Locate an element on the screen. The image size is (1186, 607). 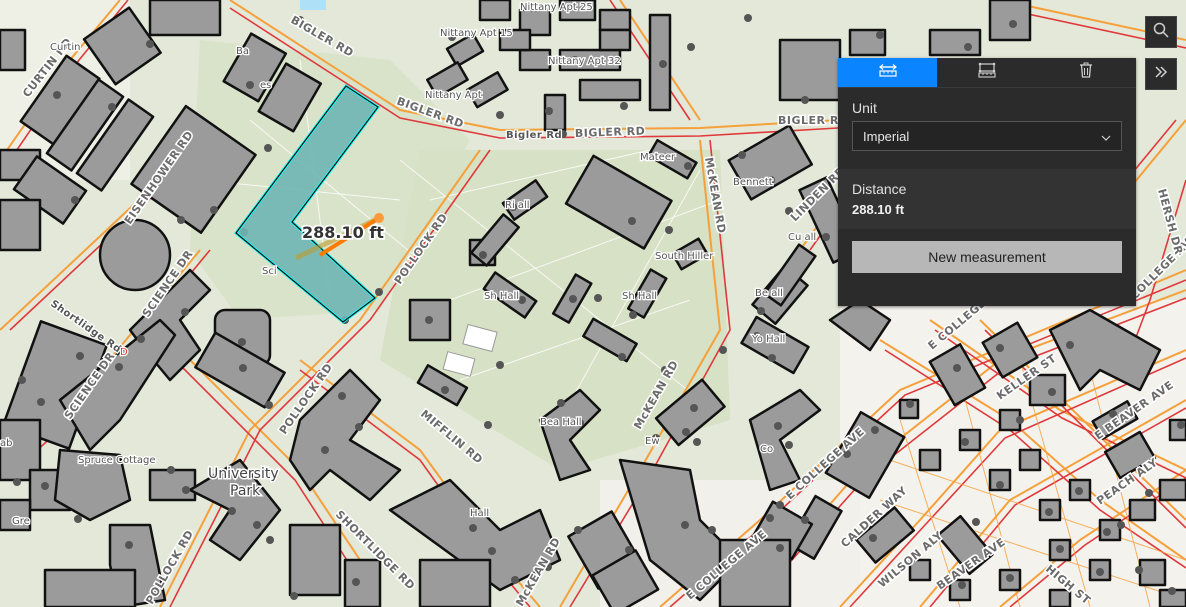
place-label: Cu all is located at coordinates (802, 237).